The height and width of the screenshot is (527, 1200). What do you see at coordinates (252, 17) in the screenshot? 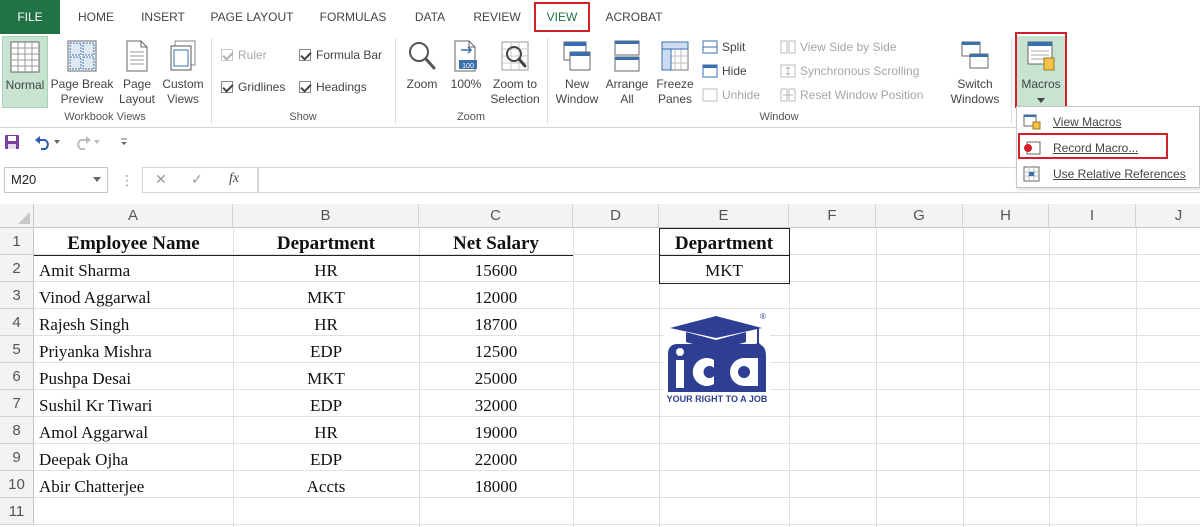
I see `tab-page-layout: PAGE LAYOUT` at bounding box center [252, 17].